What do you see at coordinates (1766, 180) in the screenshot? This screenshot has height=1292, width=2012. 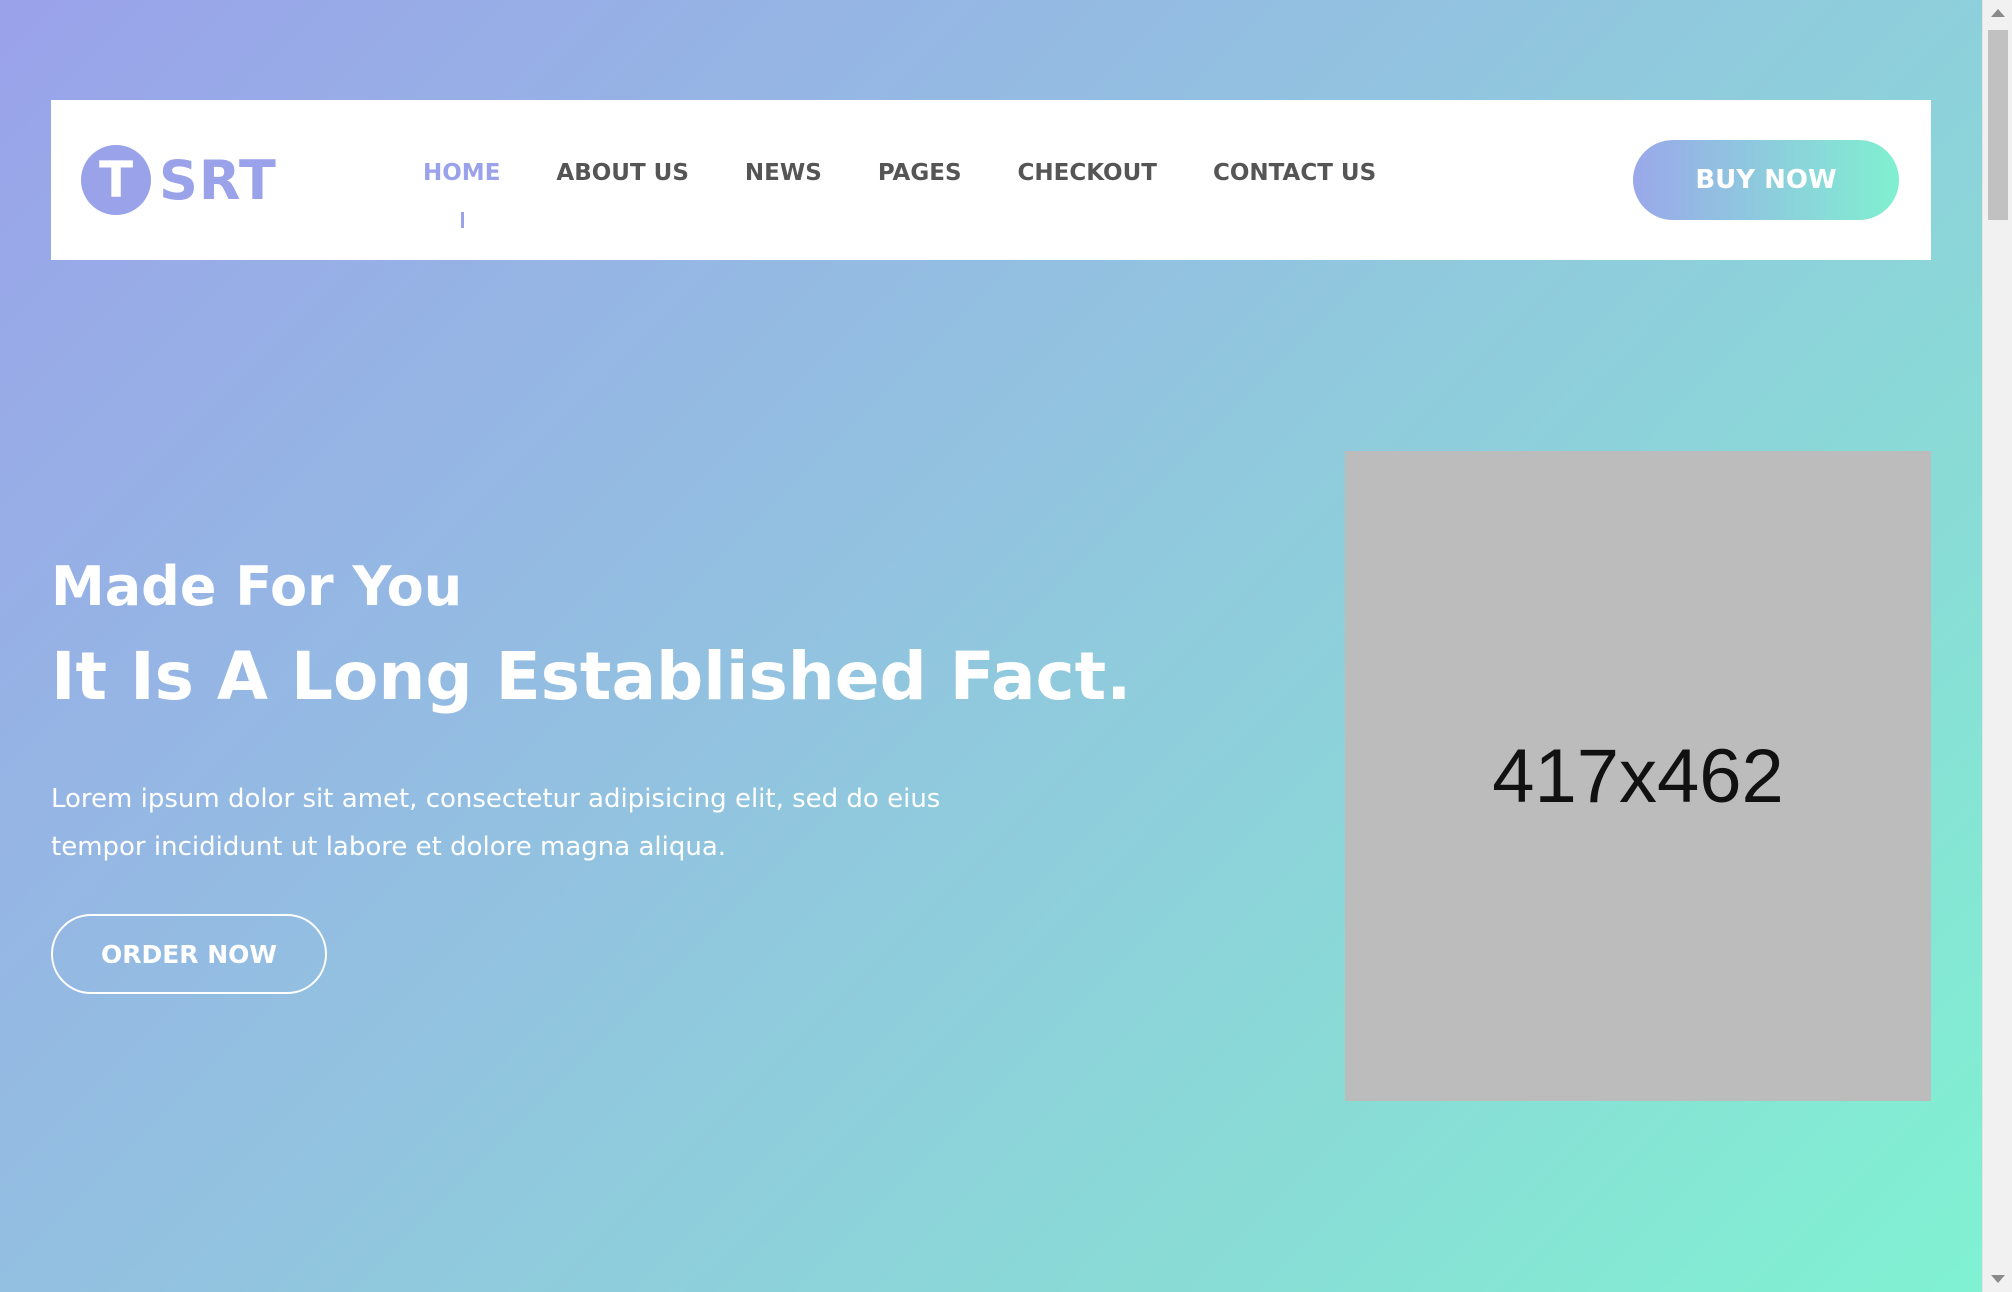 I see `buy-now-button: BUY NOW` at bounding box center [1766, 180].